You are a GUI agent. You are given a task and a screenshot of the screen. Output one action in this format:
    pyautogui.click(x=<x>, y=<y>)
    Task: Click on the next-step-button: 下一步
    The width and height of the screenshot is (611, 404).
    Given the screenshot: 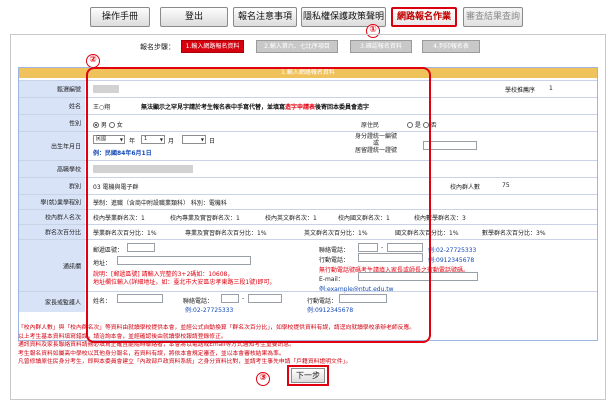 What is the action you would take?
    pyautogui.click(x=308, y=375)
    